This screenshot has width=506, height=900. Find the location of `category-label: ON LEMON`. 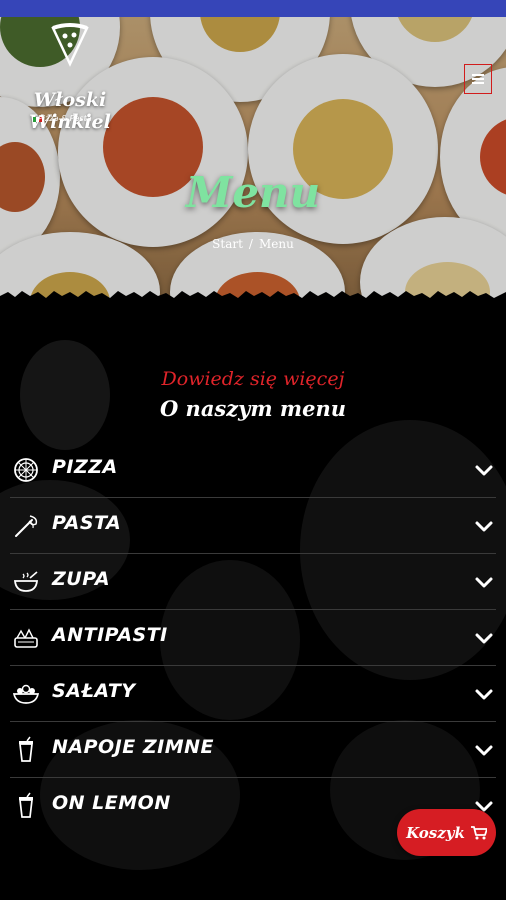

category-label: ON LEMON is located at coordinates (111, 803).